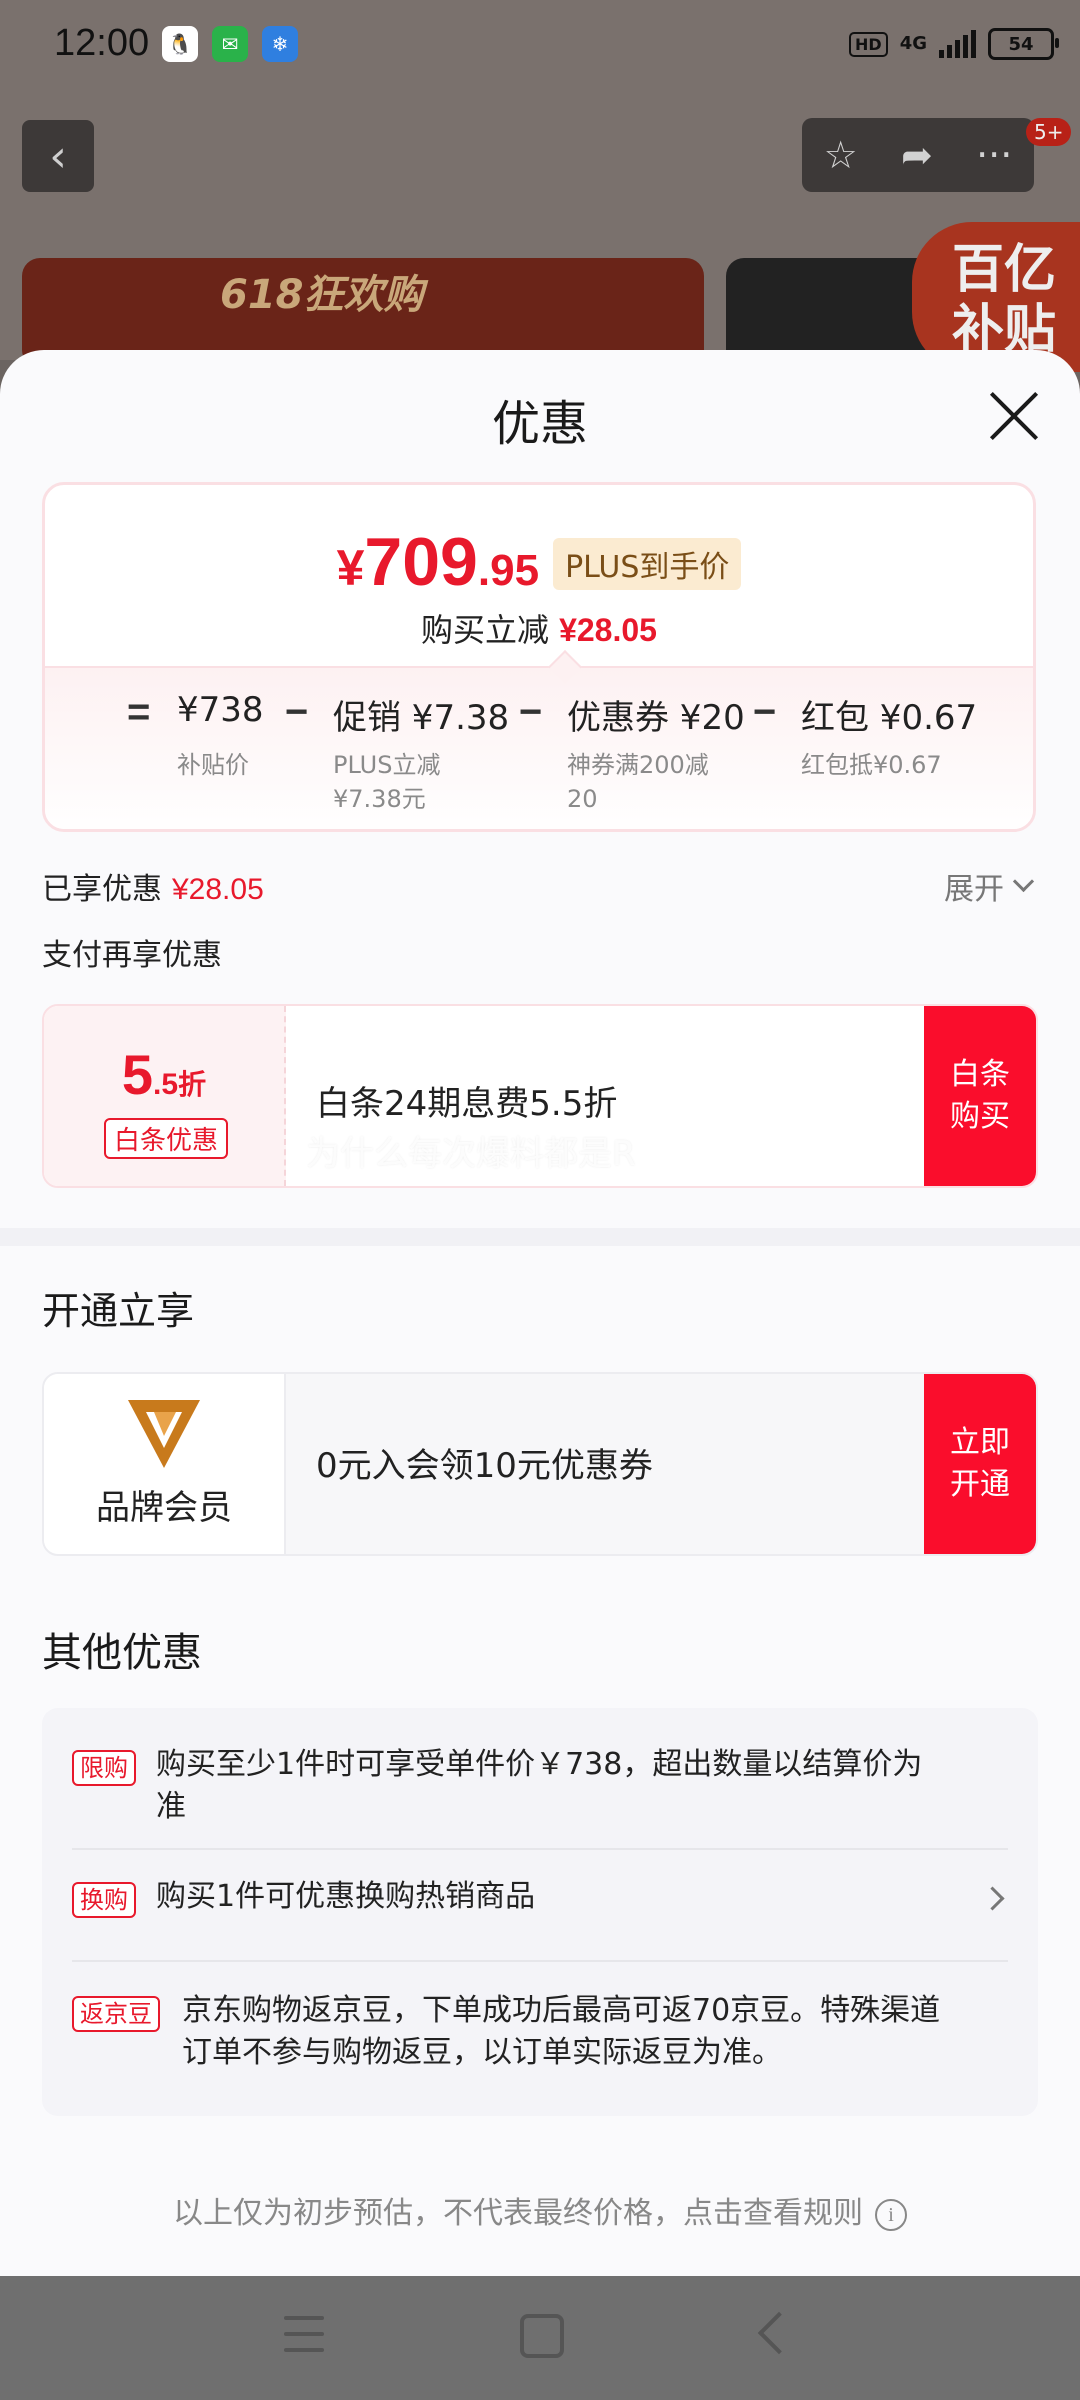 This screenshot has width=1080, height=2400. What do you see at coordinates (539, 1785) in the screenshot?
I see `limit-text: 购买至少1件时可享受单件价￥738，超出数量以结算价为准` at bounding box center [539, 1785].